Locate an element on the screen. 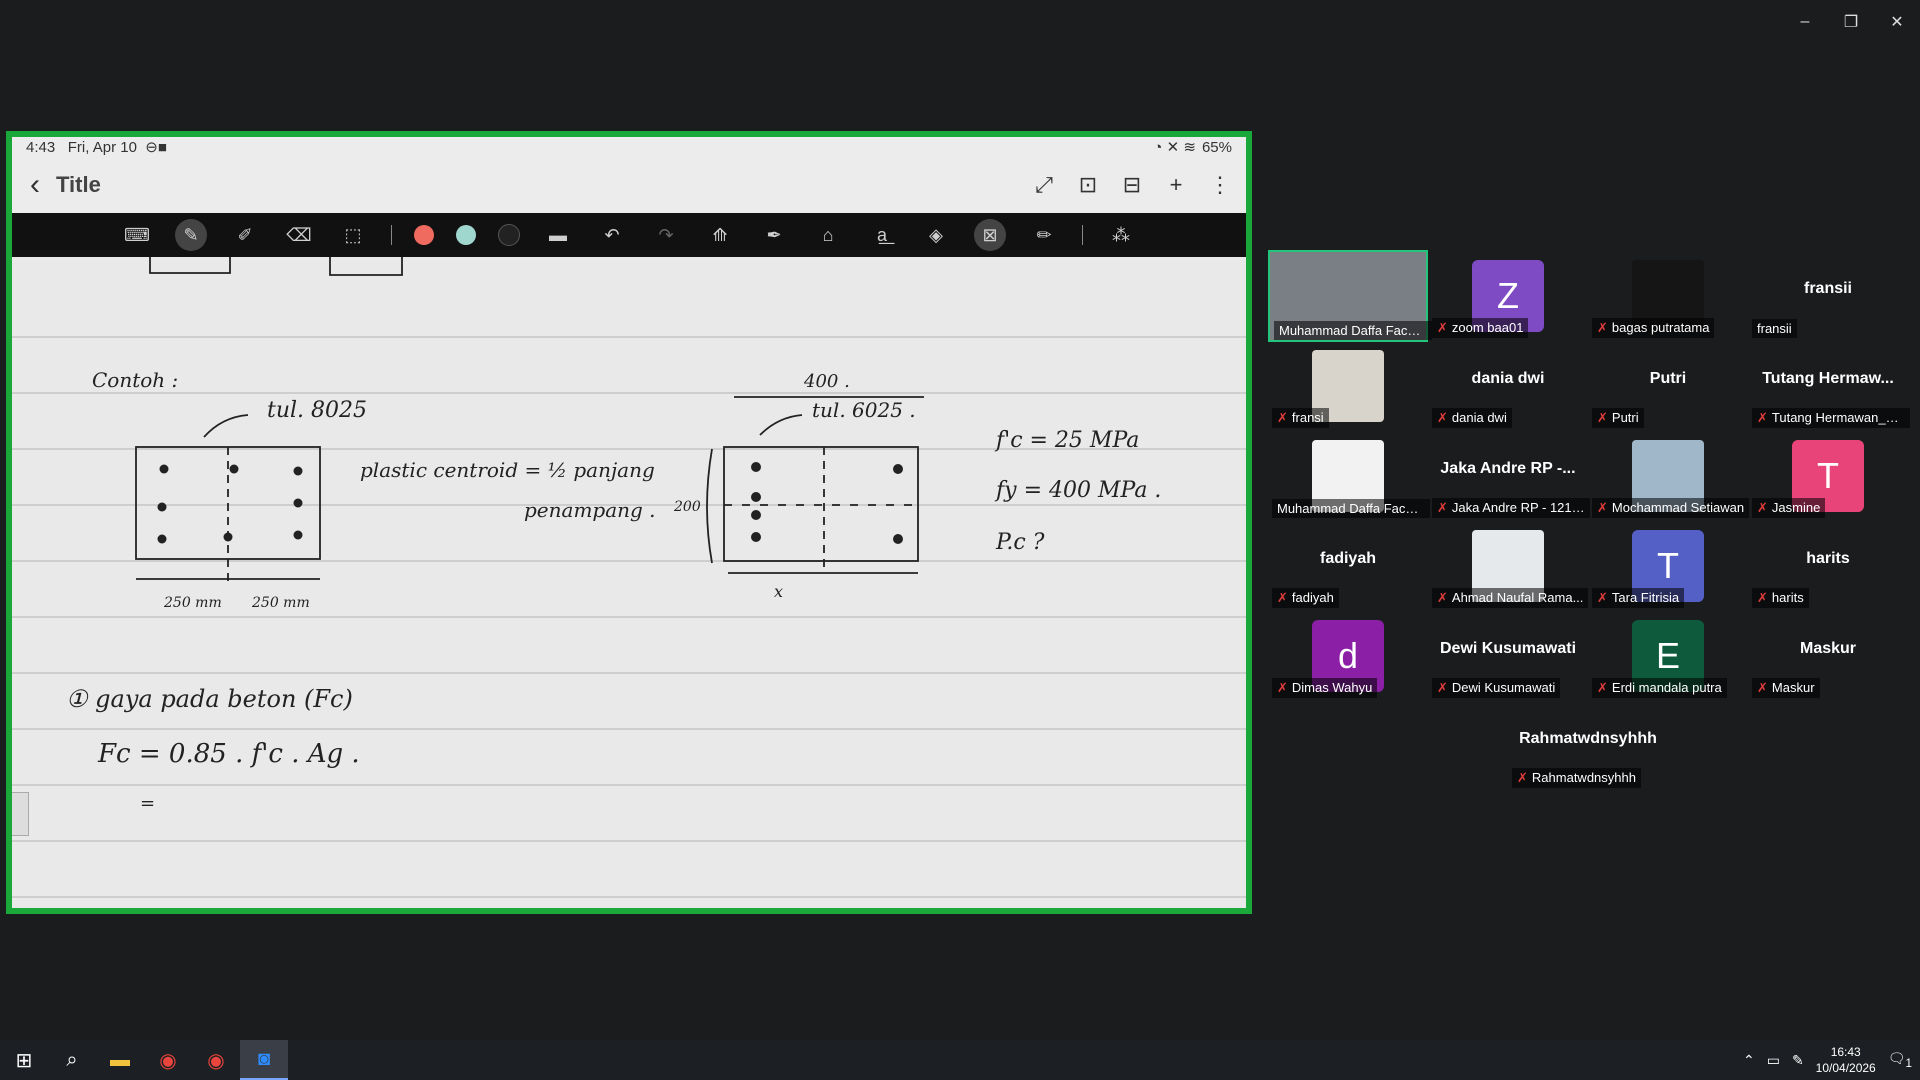 The height and width of the screenshot is (1080, 1920). stroke-width-icon: ▬ is located at coordinates (558, 235).